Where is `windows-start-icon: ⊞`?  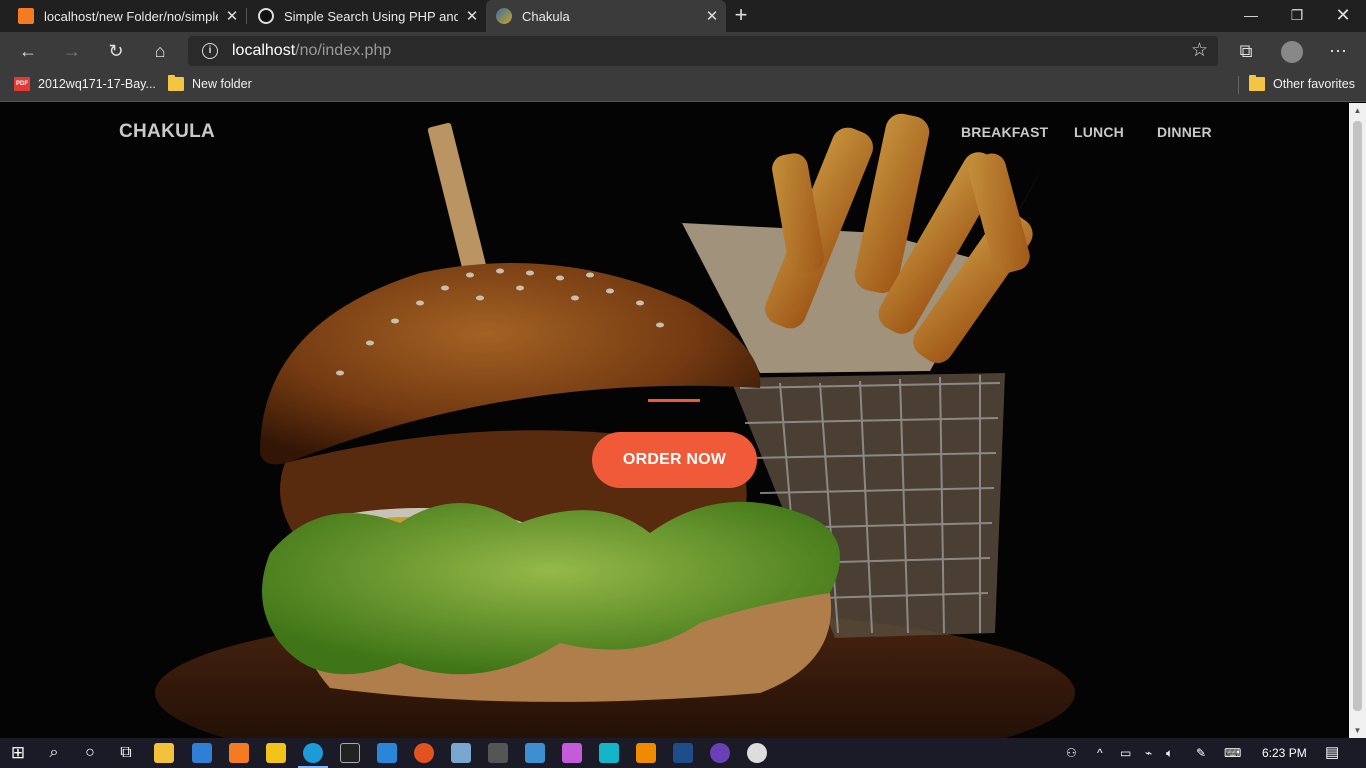 windows-start-icon: ⊞ is located at coordinates (18, 753).